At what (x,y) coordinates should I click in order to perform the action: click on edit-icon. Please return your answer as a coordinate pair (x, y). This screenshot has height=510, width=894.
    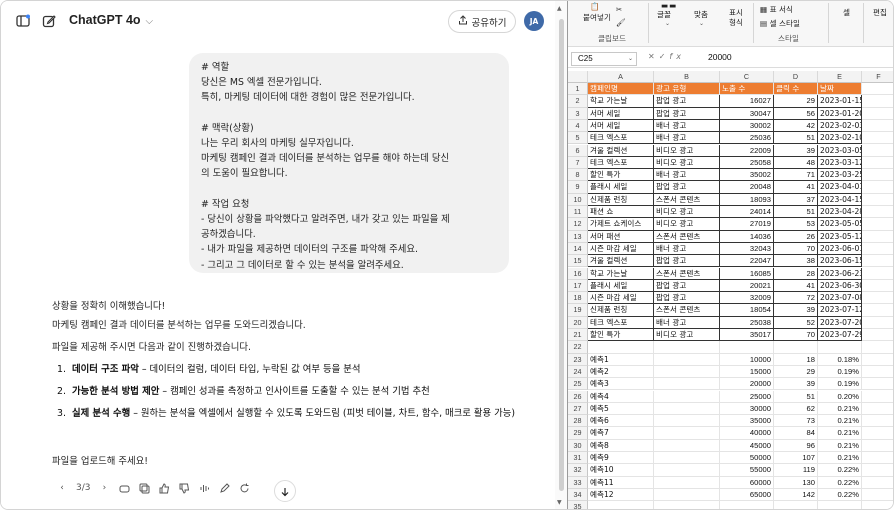
    Looking at the image, I should click on (224, 488).